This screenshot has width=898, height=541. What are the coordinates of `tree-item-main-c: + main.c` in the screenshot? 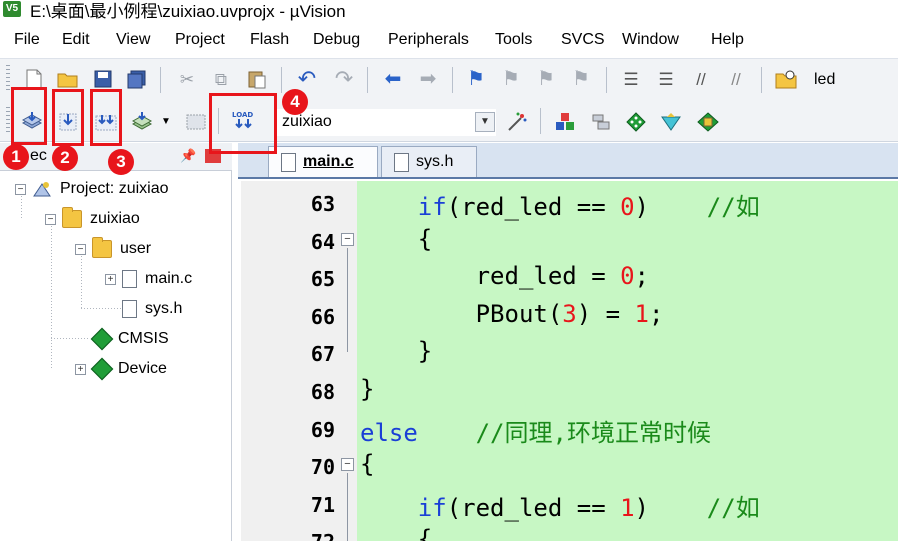 It's located at (148, 279).